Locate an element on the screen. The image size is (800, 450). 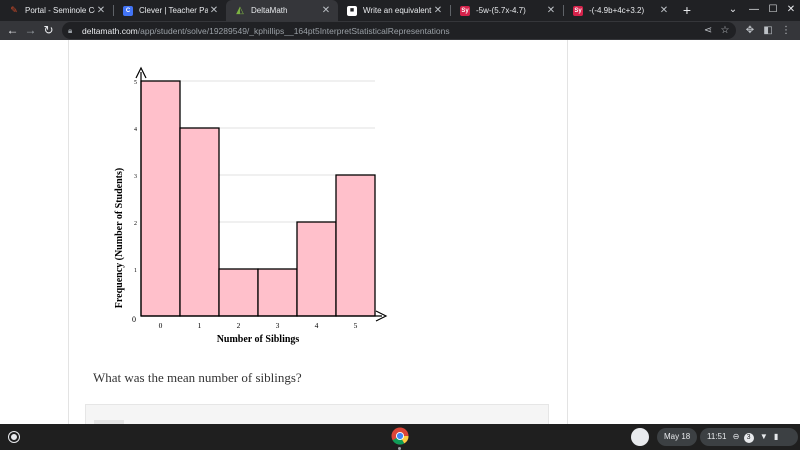
feather-icon: ✎ is located at coordinates (14, 10).